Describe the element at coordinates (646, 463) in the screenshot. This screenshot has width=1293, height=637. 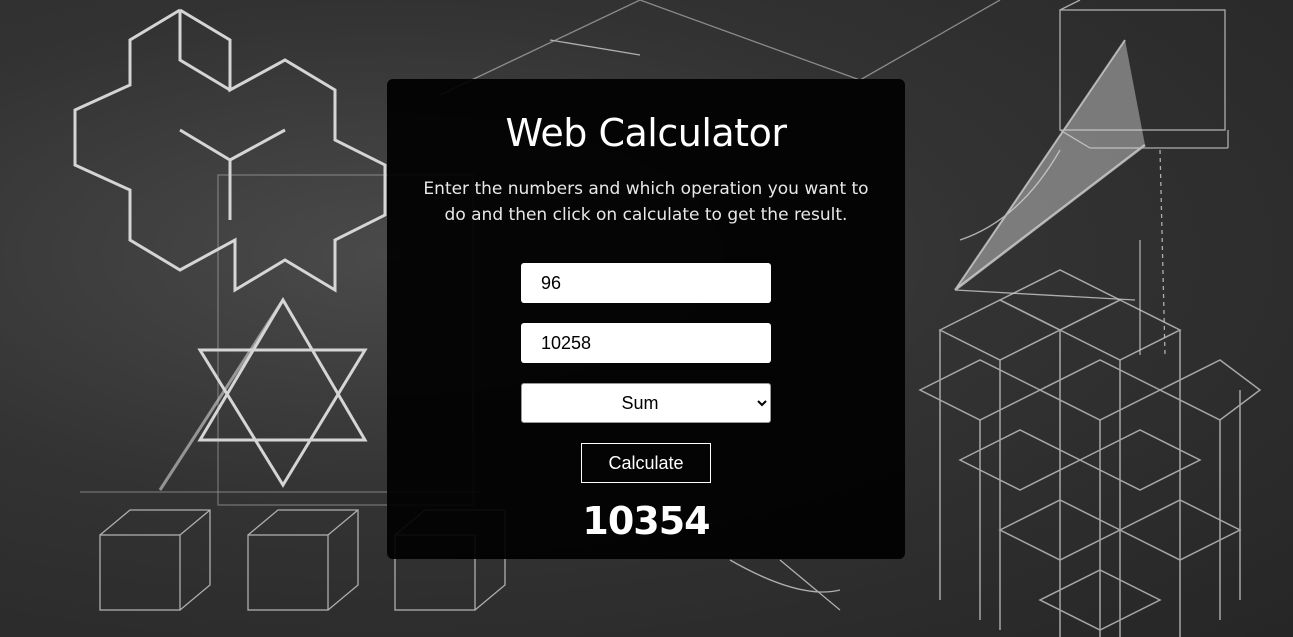
I see `calculate-button: Calculate` at that location.